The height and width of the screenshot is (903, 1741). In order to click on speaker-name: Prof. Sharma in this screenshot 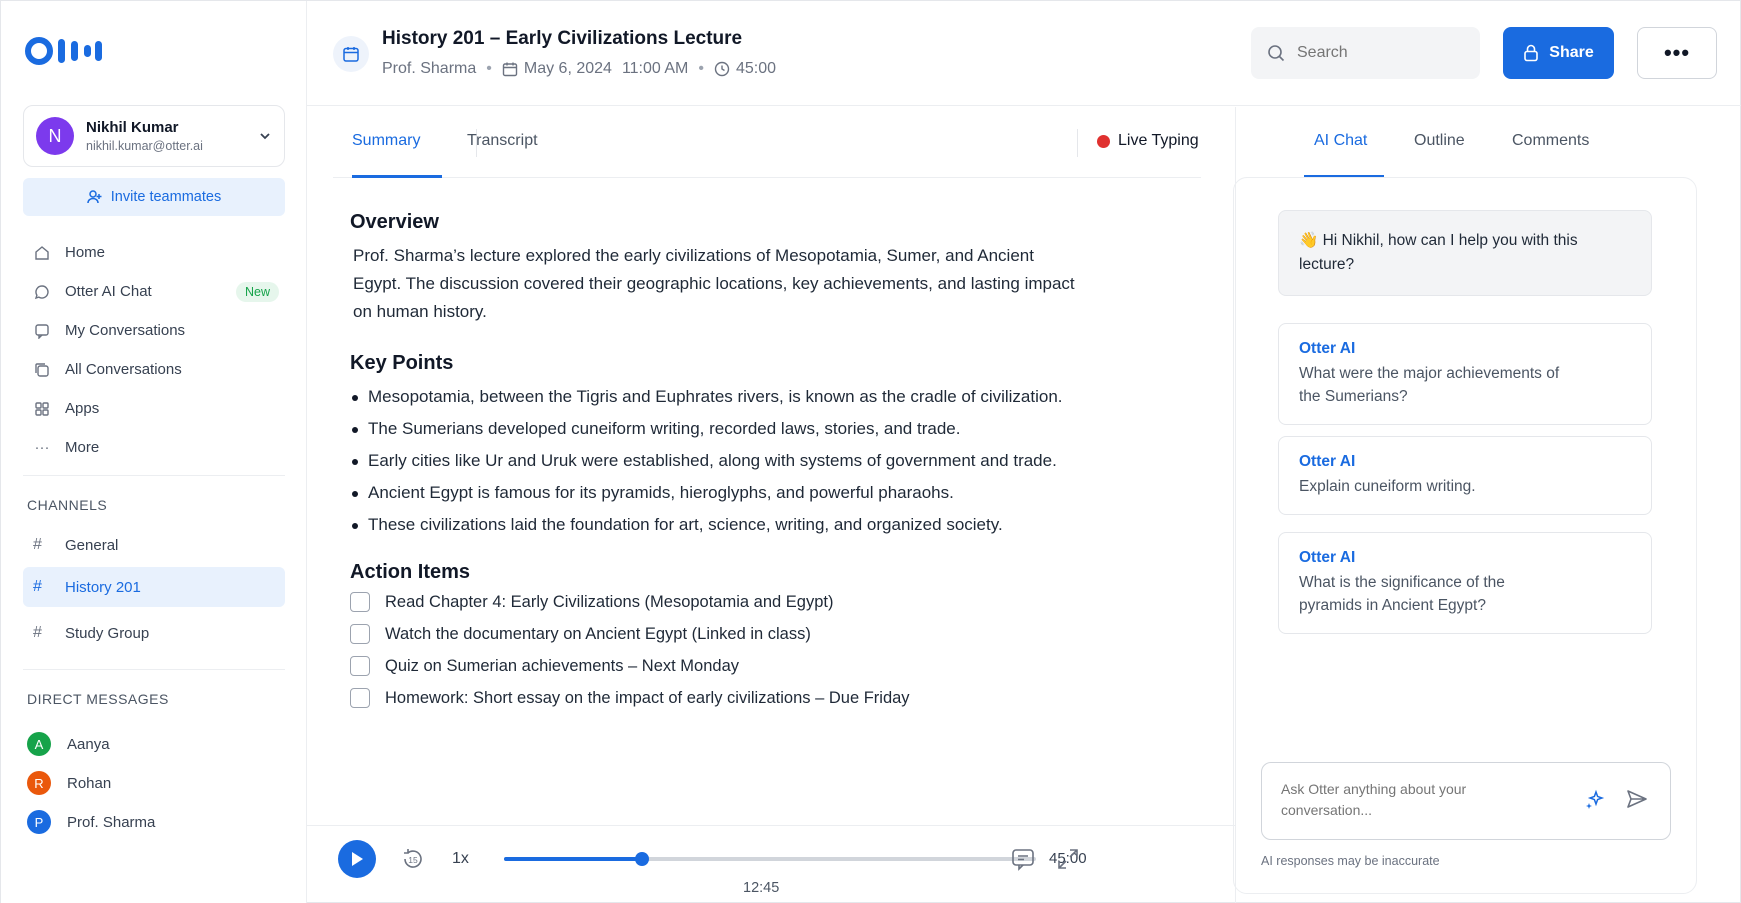, I will do `click(429, 68)`.